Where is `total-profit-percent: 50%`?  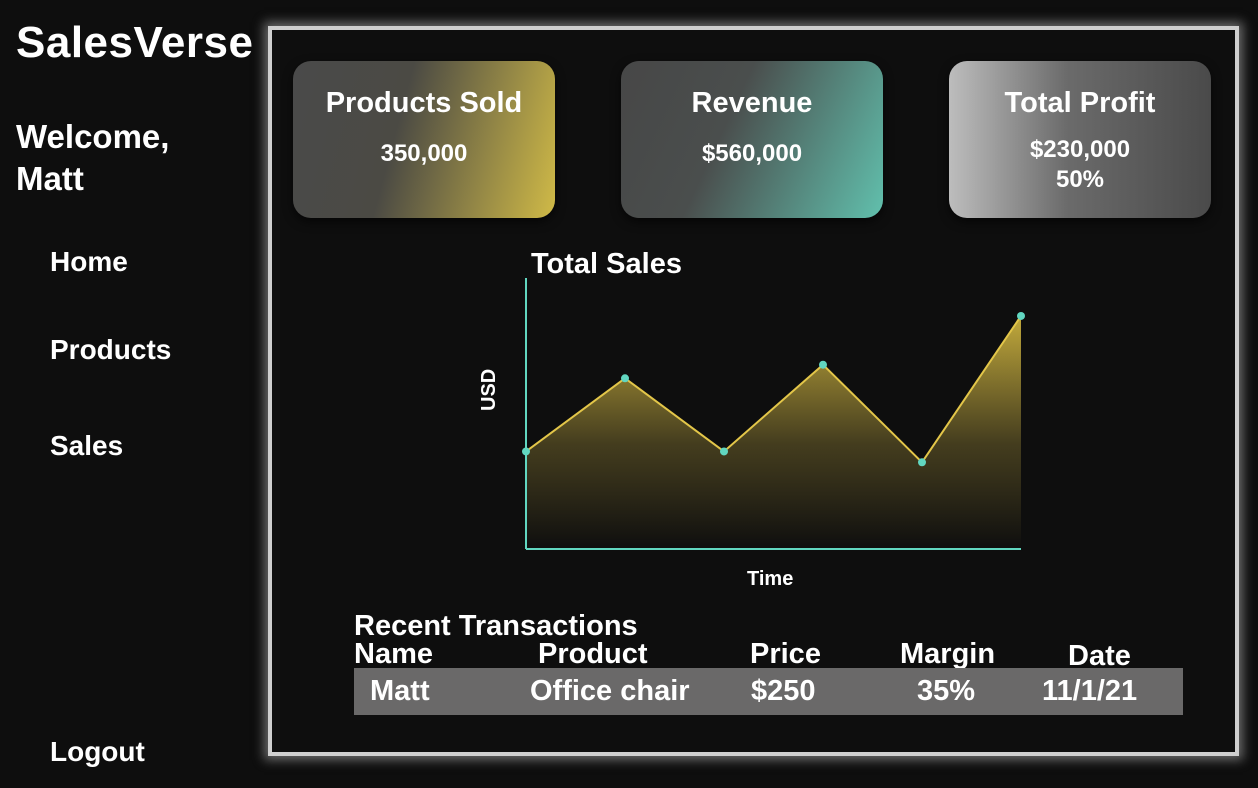 total-profit-percent: 50% is located at coordinates (1080, 179).